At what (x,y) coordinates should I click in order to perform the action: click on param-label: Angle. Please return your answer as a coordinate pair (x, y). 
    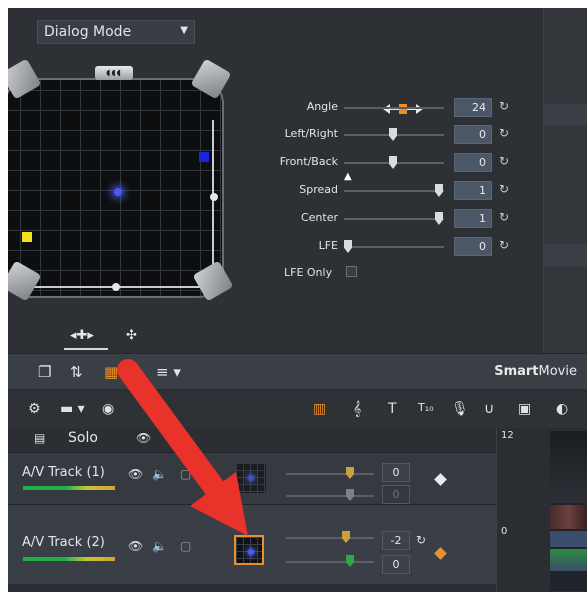
    Looking at the image, I should click on (322, 106).